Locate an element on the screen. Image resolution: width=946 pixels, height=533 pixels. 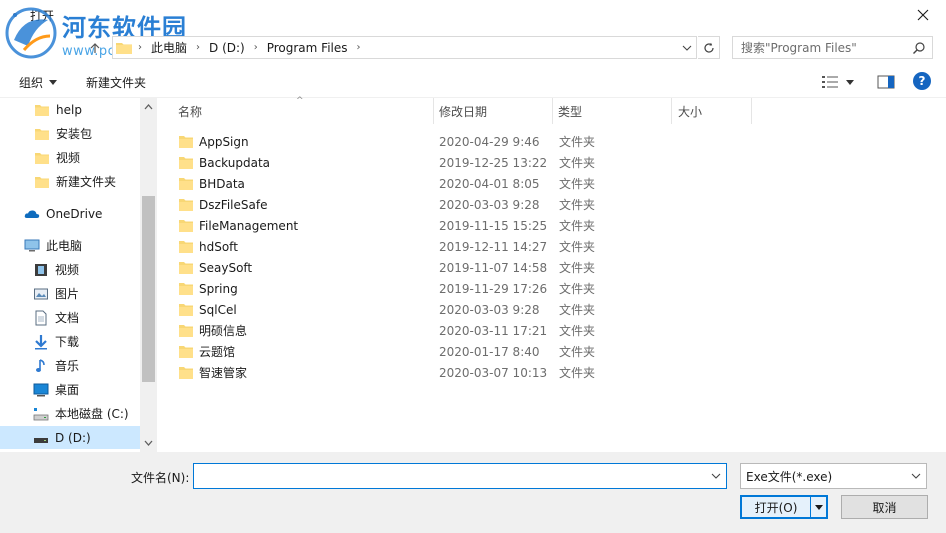
address-bar: › 此电脑 › D (D:) › Program Files › is located at coordinates (404, 47).